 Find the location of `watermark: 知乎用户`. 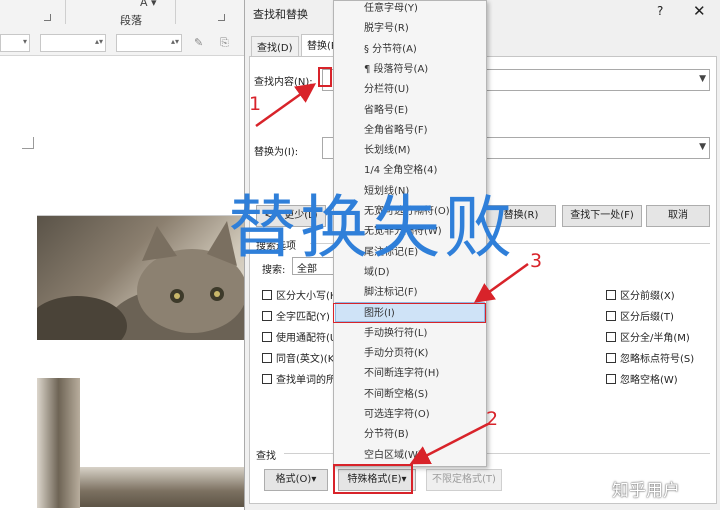

watermark: 知乎用户 is located at coordinates (646, 491).